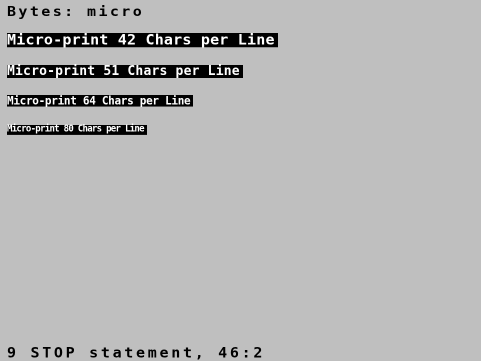 The image size is (483, 361). What do you see at coordinates (125, 71) in the screenshot?
I see `micro-print-line-51: Micro-print 51 Chars per Line` at bounding box center [125, 71].